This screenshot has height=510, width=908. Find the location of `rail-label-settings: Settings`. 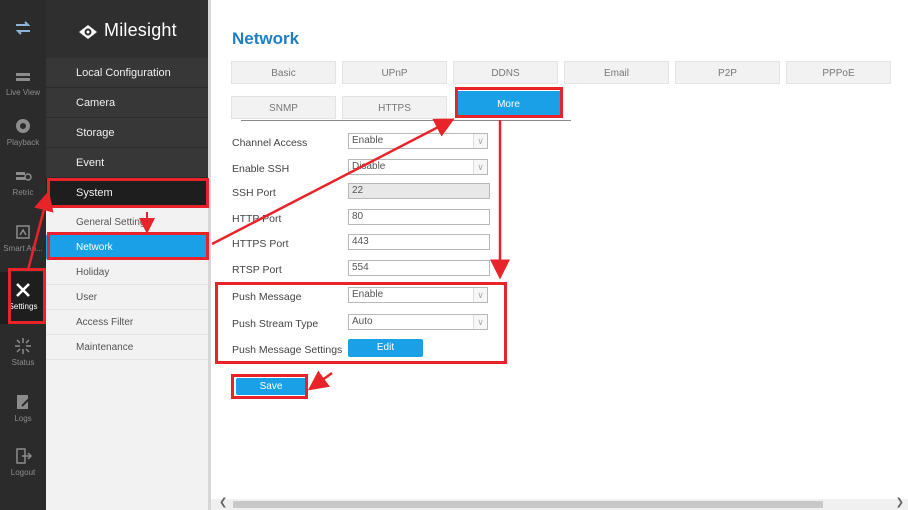

rail-label-settings: Settings is located at coordinates (23, 306).